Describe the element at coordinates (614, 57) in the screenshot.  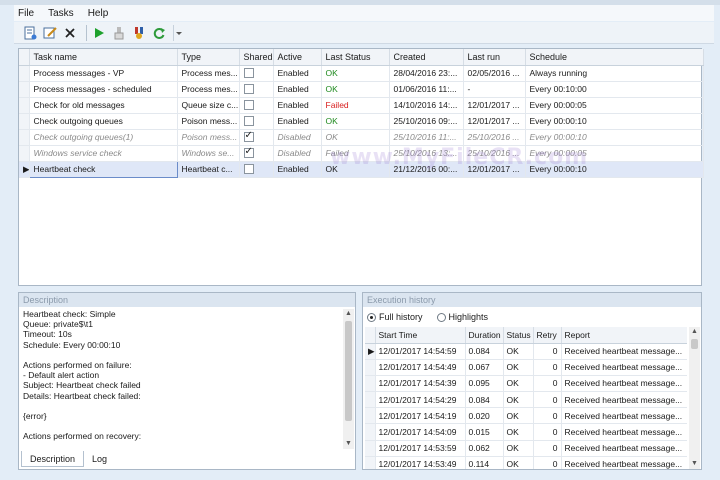
I see `col-schedule: Schedule` at that location.